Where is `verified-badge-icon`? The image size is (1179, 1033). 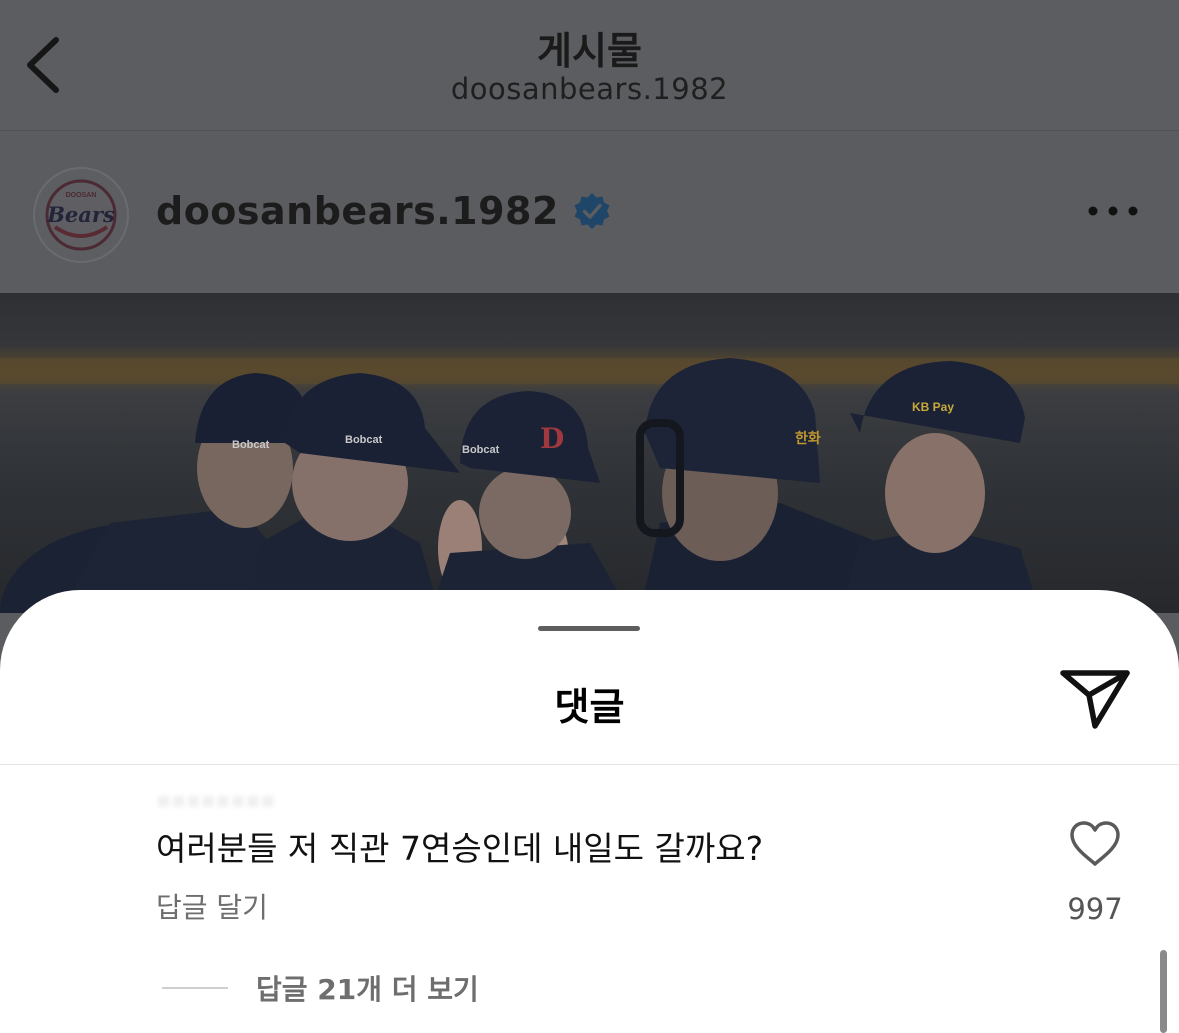 verified-badge-icon is located at coordinates (592, 211).